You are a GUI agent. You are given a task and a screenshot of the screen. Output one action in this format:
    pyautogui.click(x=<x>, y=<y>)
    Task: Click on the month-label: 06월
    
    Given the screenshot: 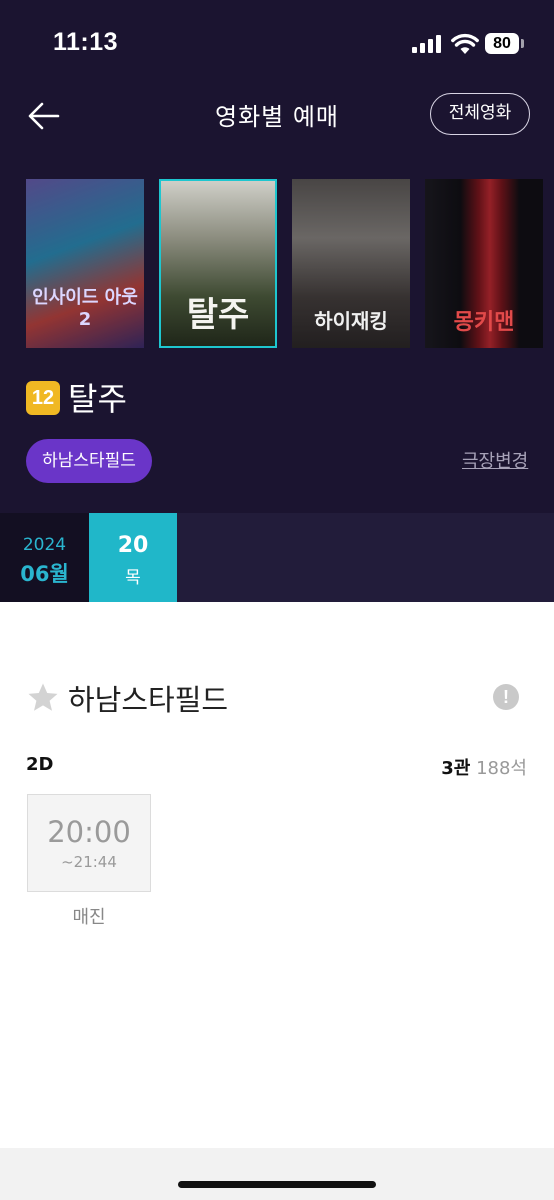 What is the action you would take?
    pyautogui.click(x=44, y=574)
    